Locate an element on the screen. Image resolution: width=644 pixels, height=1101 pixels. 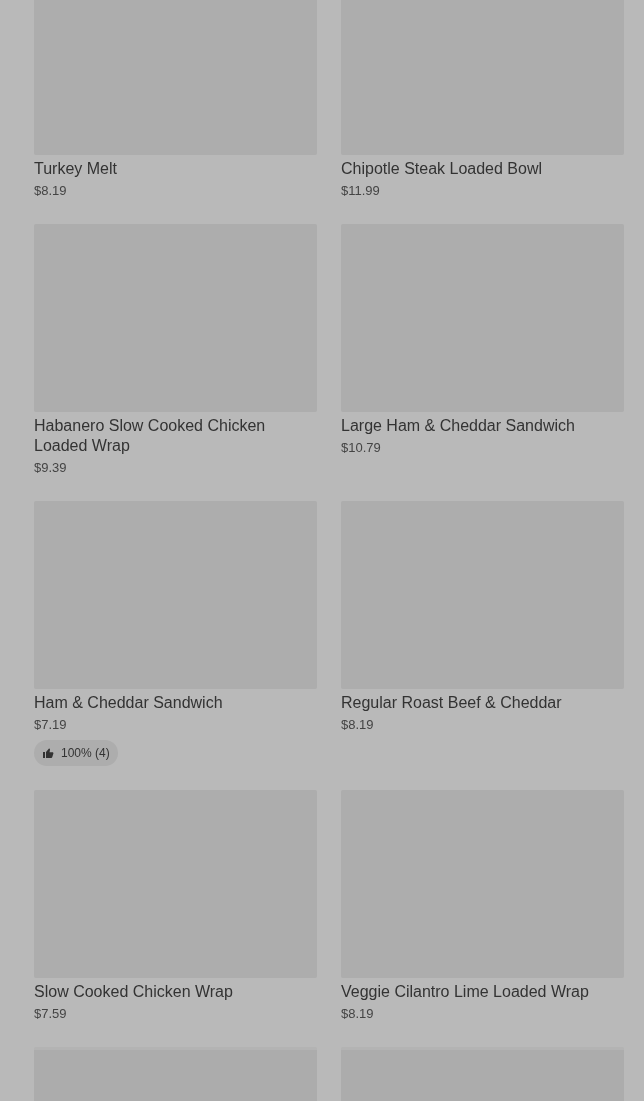
item-price: $9.39 is located at coordinates (51, 468).